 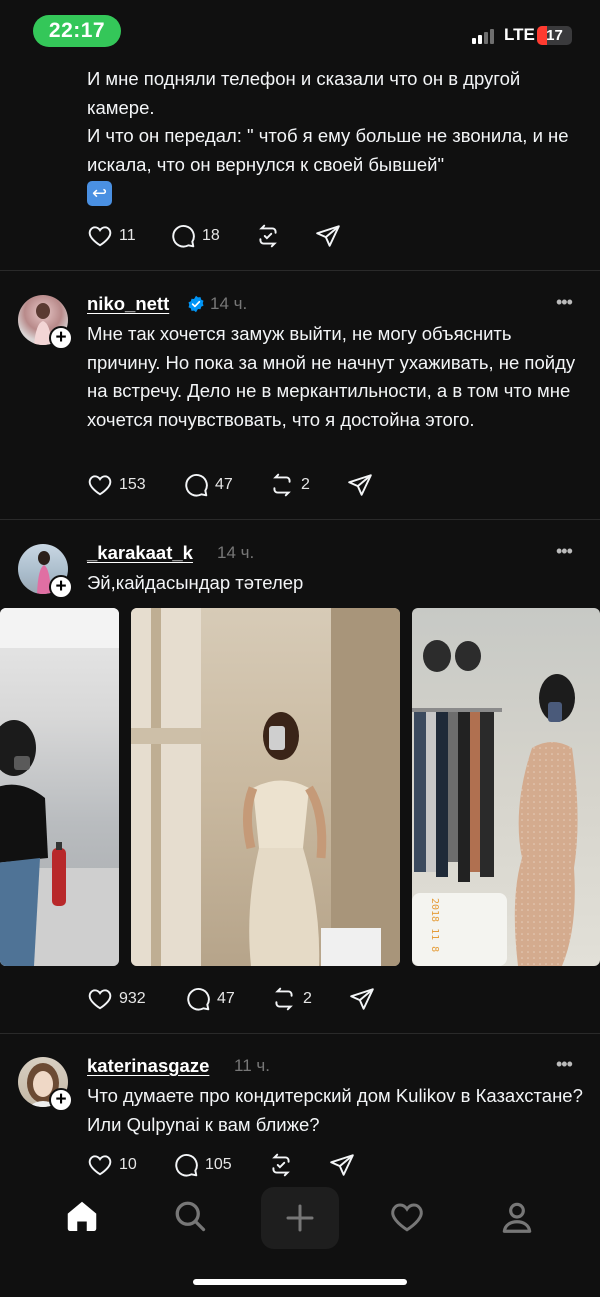 What do you see at coordinates (127, 235) in the screenshot?
I see `like-count: 11` at bounding box center [127, 235].